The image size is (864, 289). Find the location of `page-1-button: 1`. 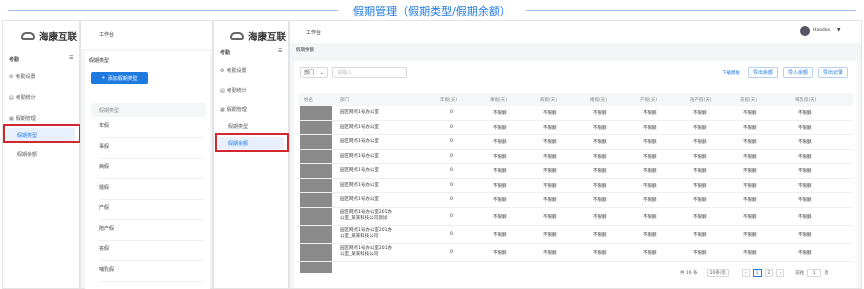

page-1-button: 1 is located at coordinates (757, 273).